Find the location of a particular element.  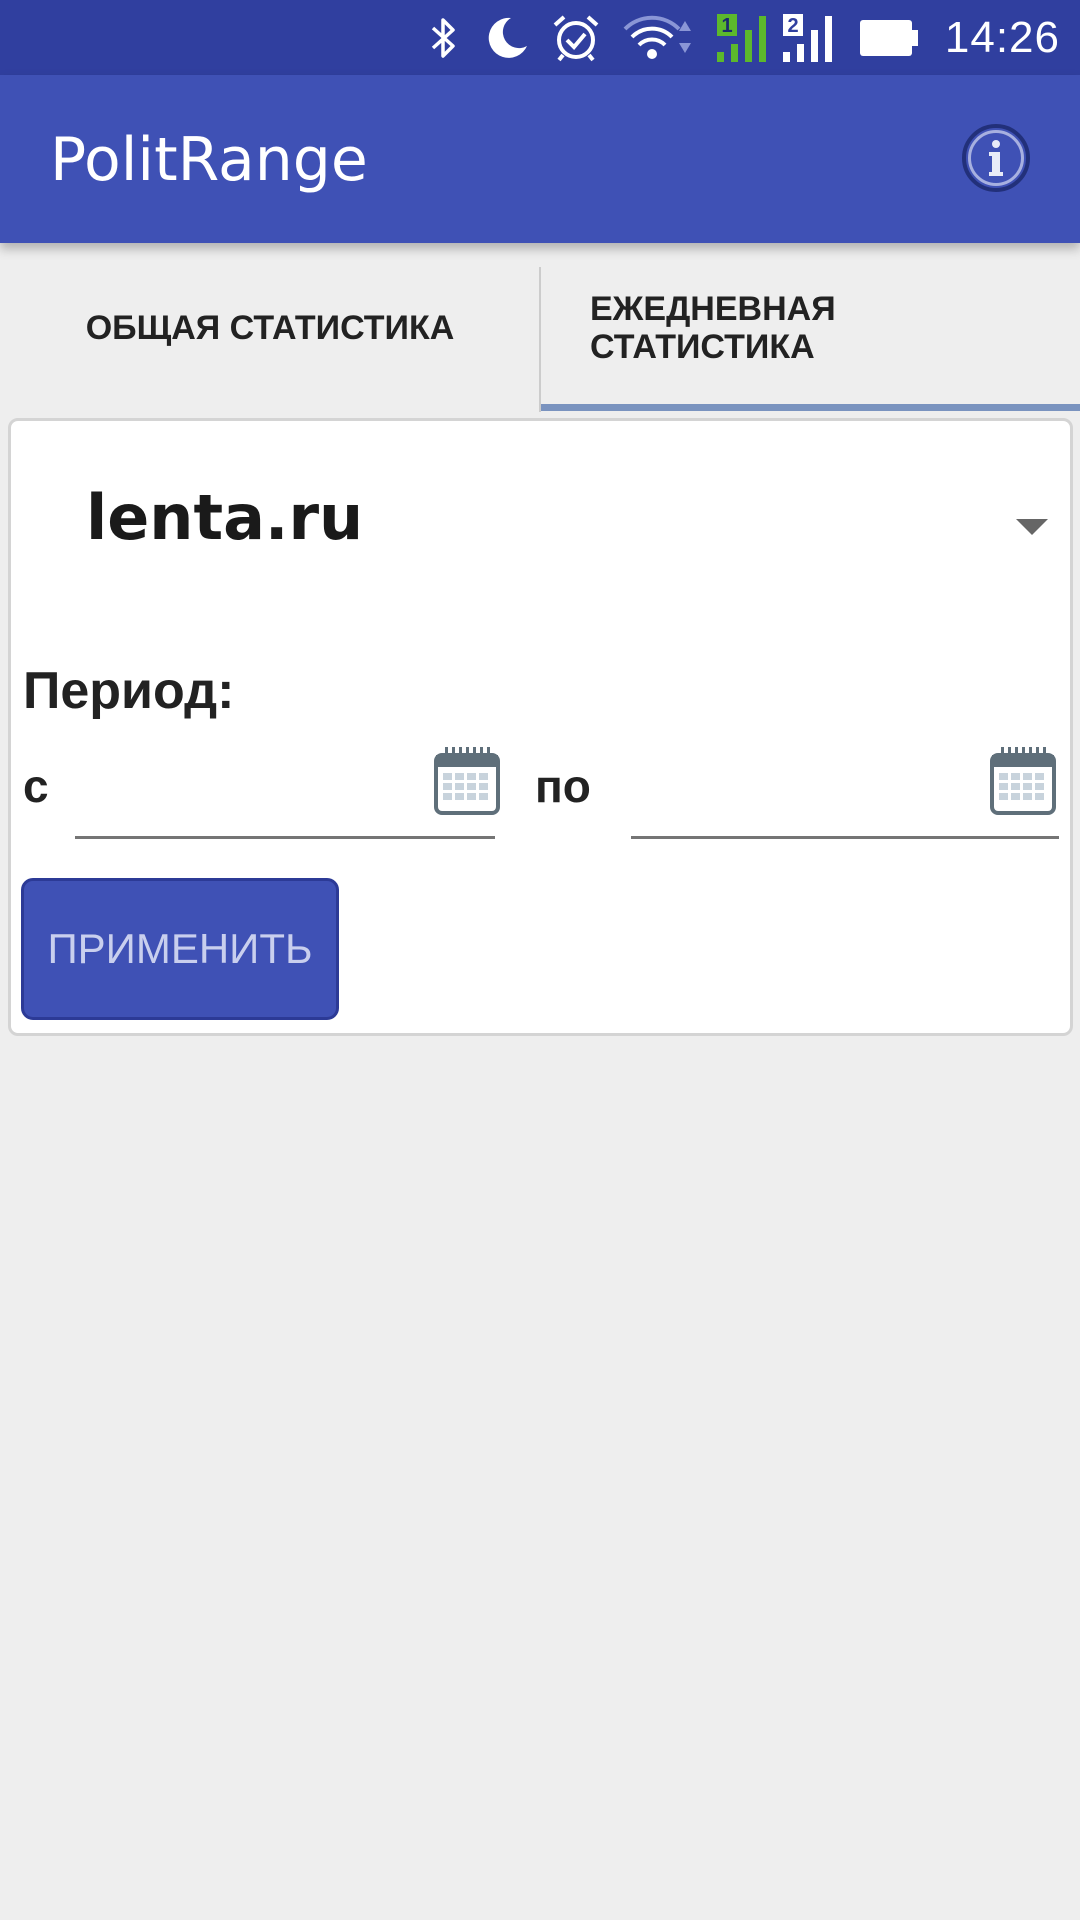

apply-button: ПРИМЕНИТЬ is located at coordinates (180, 949).